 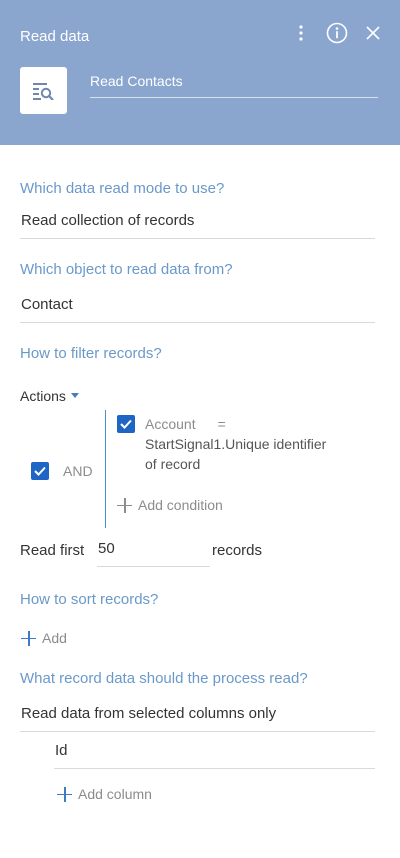 I want to click on condition-column: Account, so click(x=170, y=424).